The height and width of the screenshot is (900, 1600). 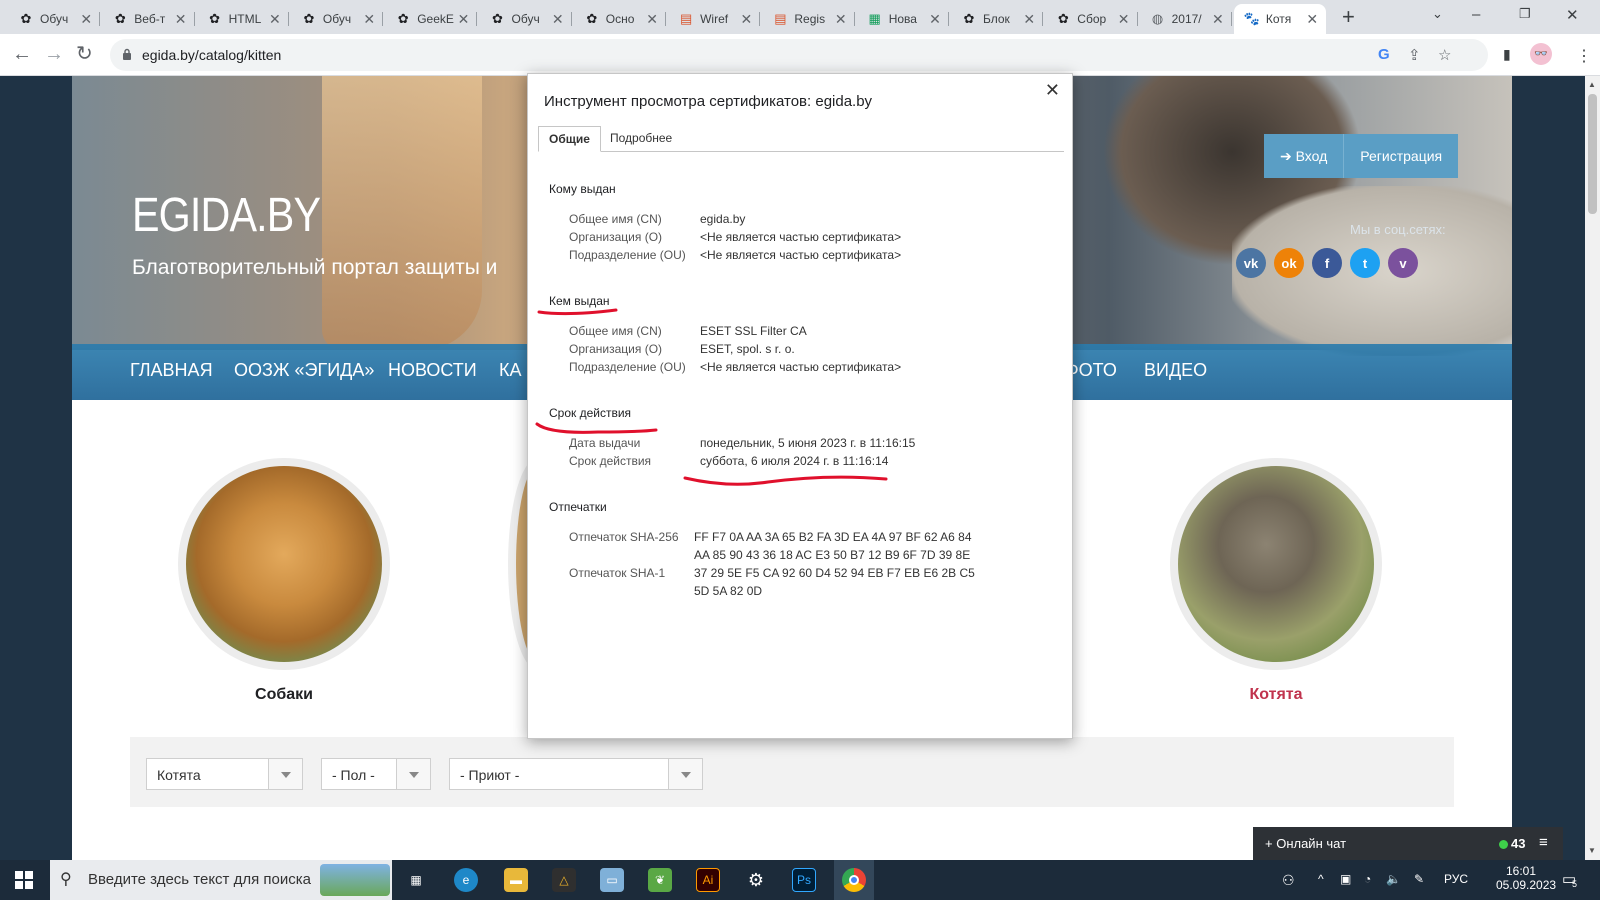 What do you see at coordinates (576, 774) in the screenshot?
I see `shelter-select: - Приют -` at bounding box center [576, 774].